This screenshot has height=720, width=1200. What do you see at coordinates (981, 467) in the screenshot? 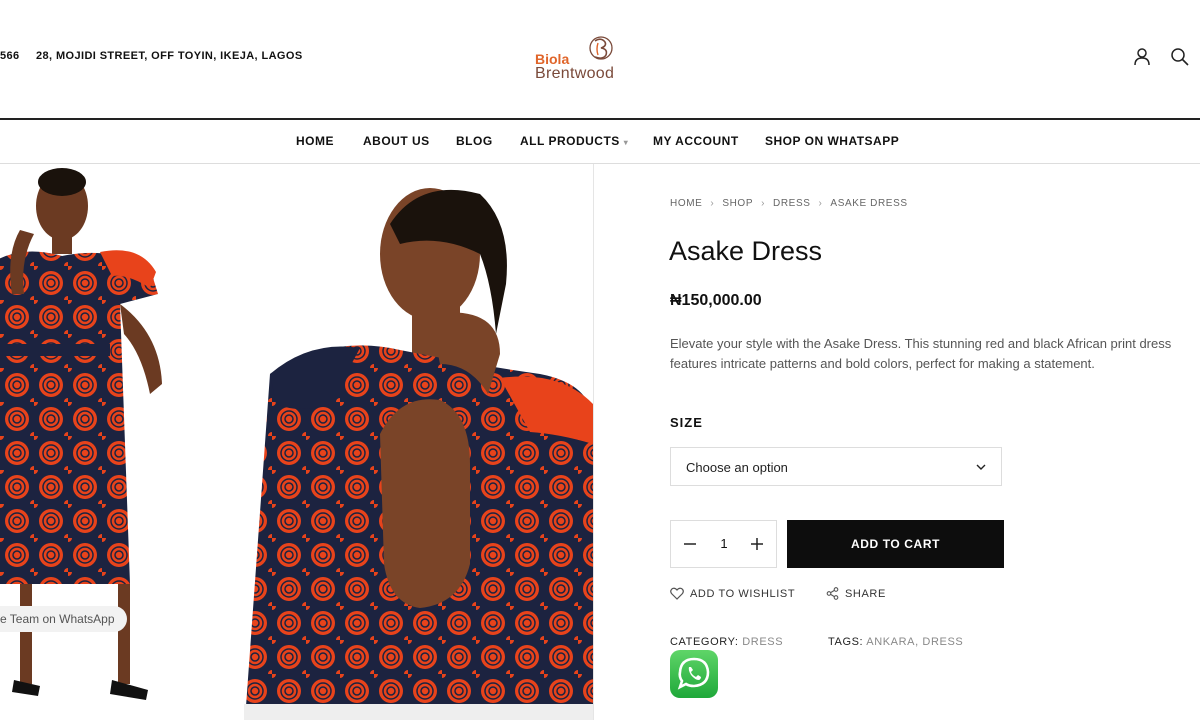
I see `chevron-down-icon` at bounding box center [981, 467].